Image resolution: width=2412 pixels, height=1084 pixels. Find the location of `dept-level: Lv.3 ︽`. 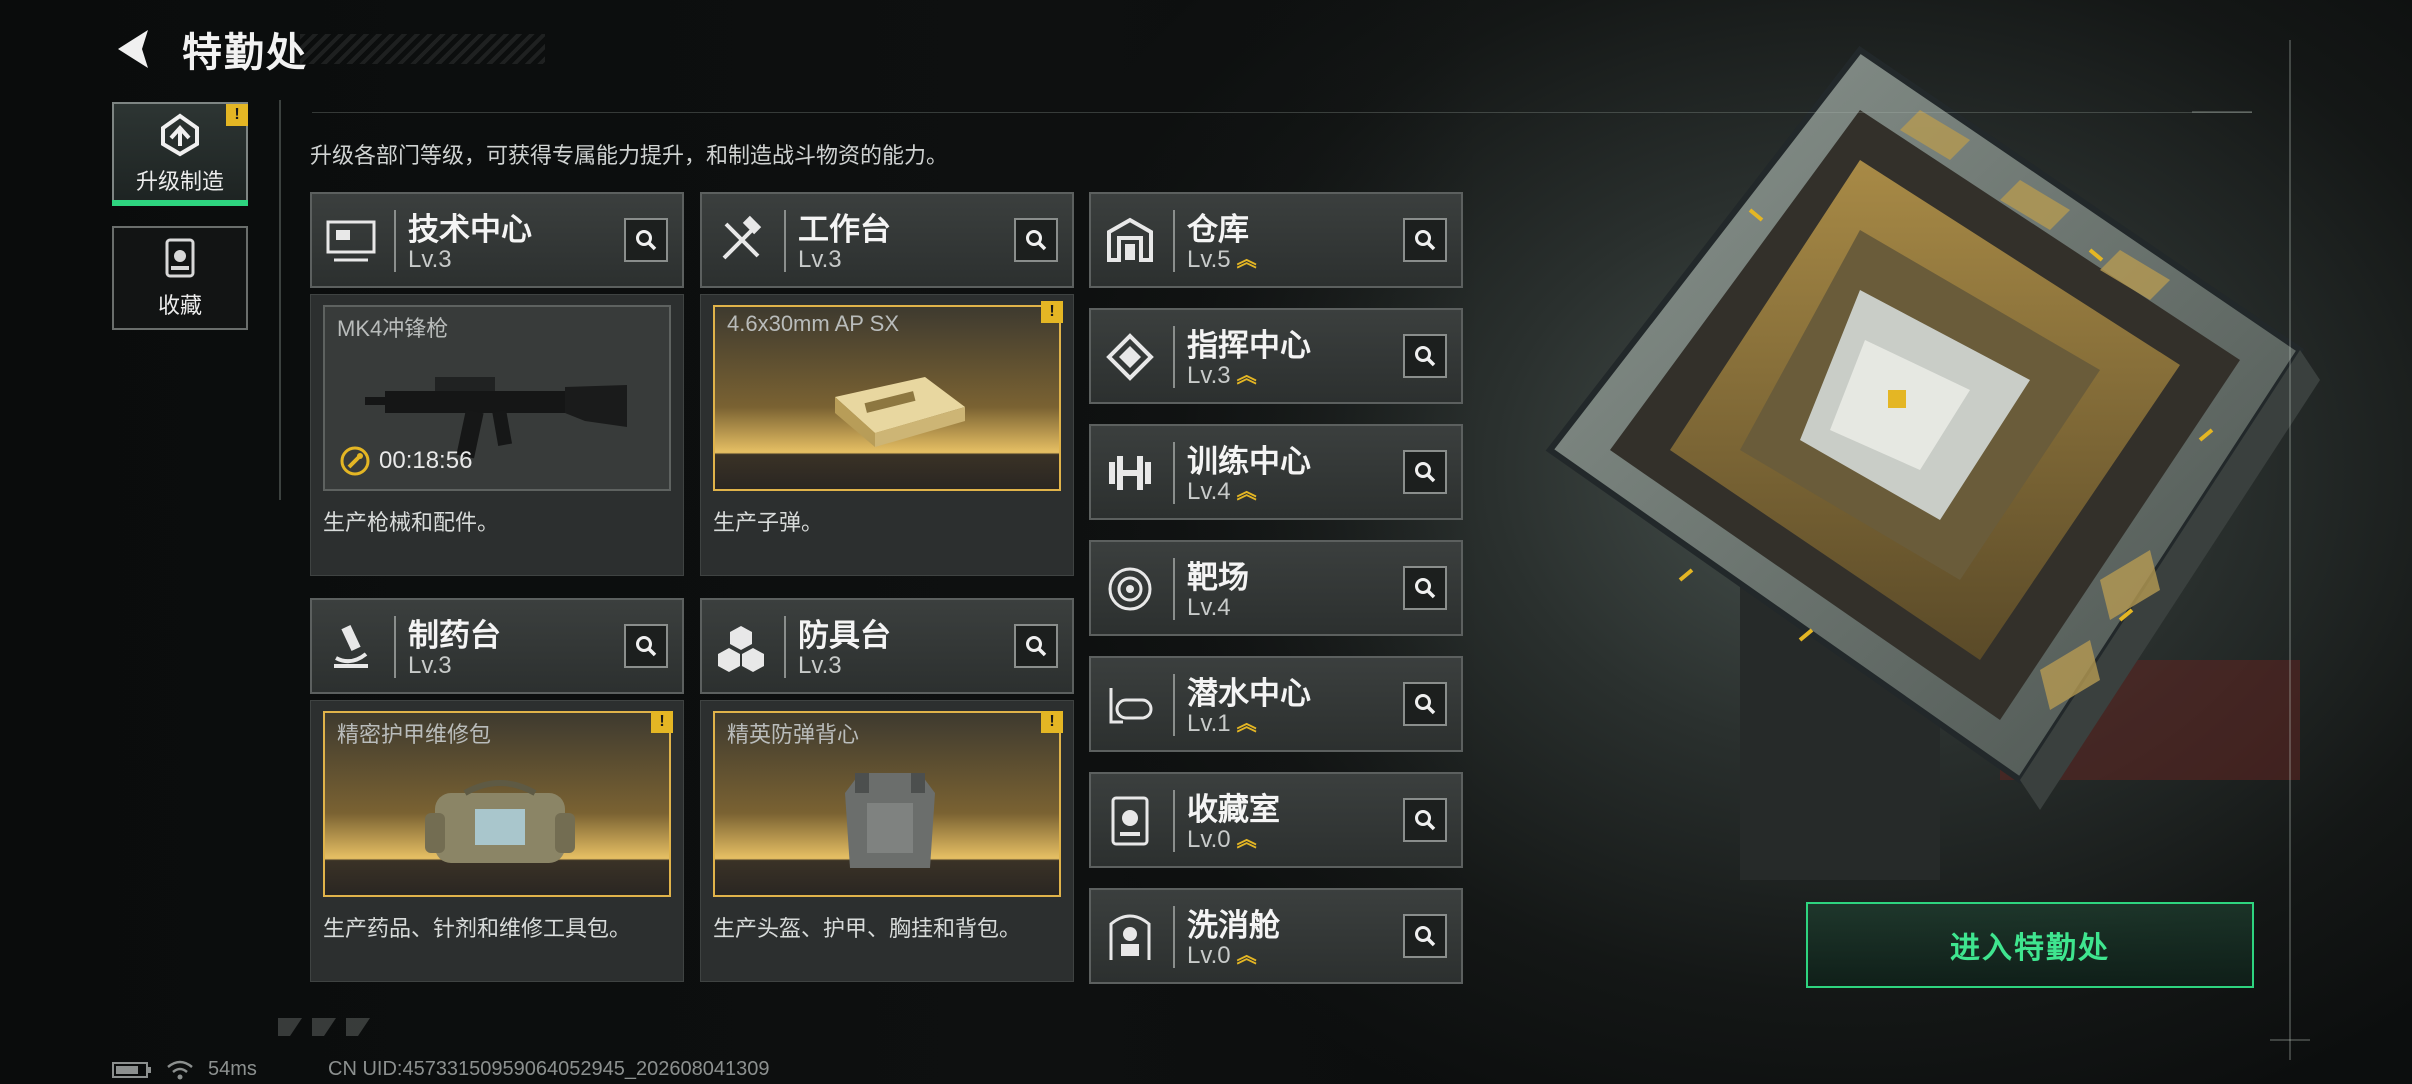

dept-level: Lv.3 ︽ is located at coordinates (1222, 376).